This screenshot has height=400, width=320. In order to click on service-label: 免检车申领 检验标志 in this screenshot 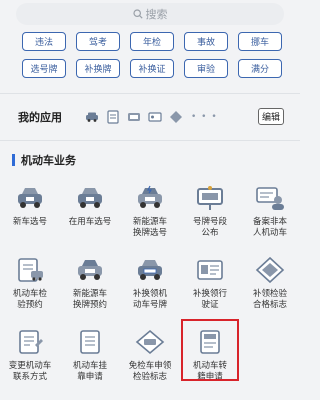, I will do `click(150, 371)`.